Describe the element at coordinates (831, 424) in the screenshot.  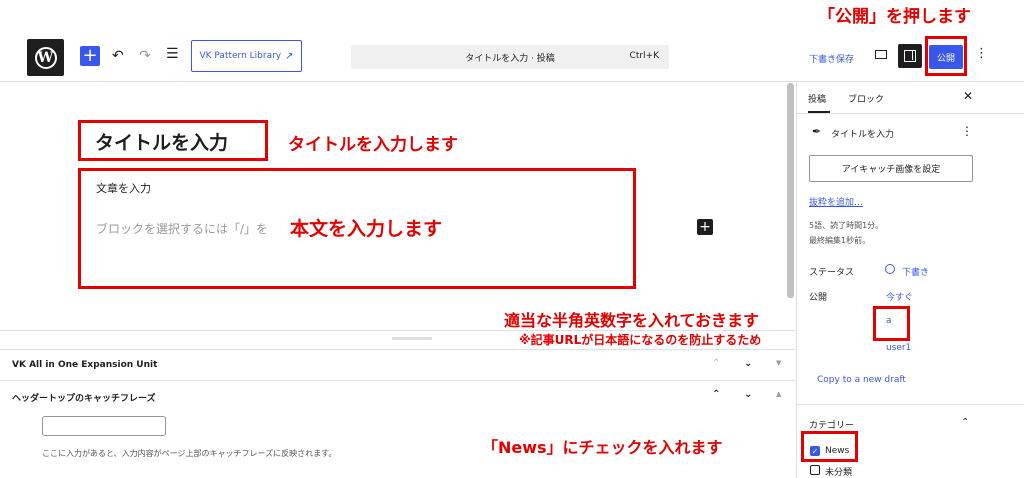
I see `category-panel-title: カテゴリー` at that location.